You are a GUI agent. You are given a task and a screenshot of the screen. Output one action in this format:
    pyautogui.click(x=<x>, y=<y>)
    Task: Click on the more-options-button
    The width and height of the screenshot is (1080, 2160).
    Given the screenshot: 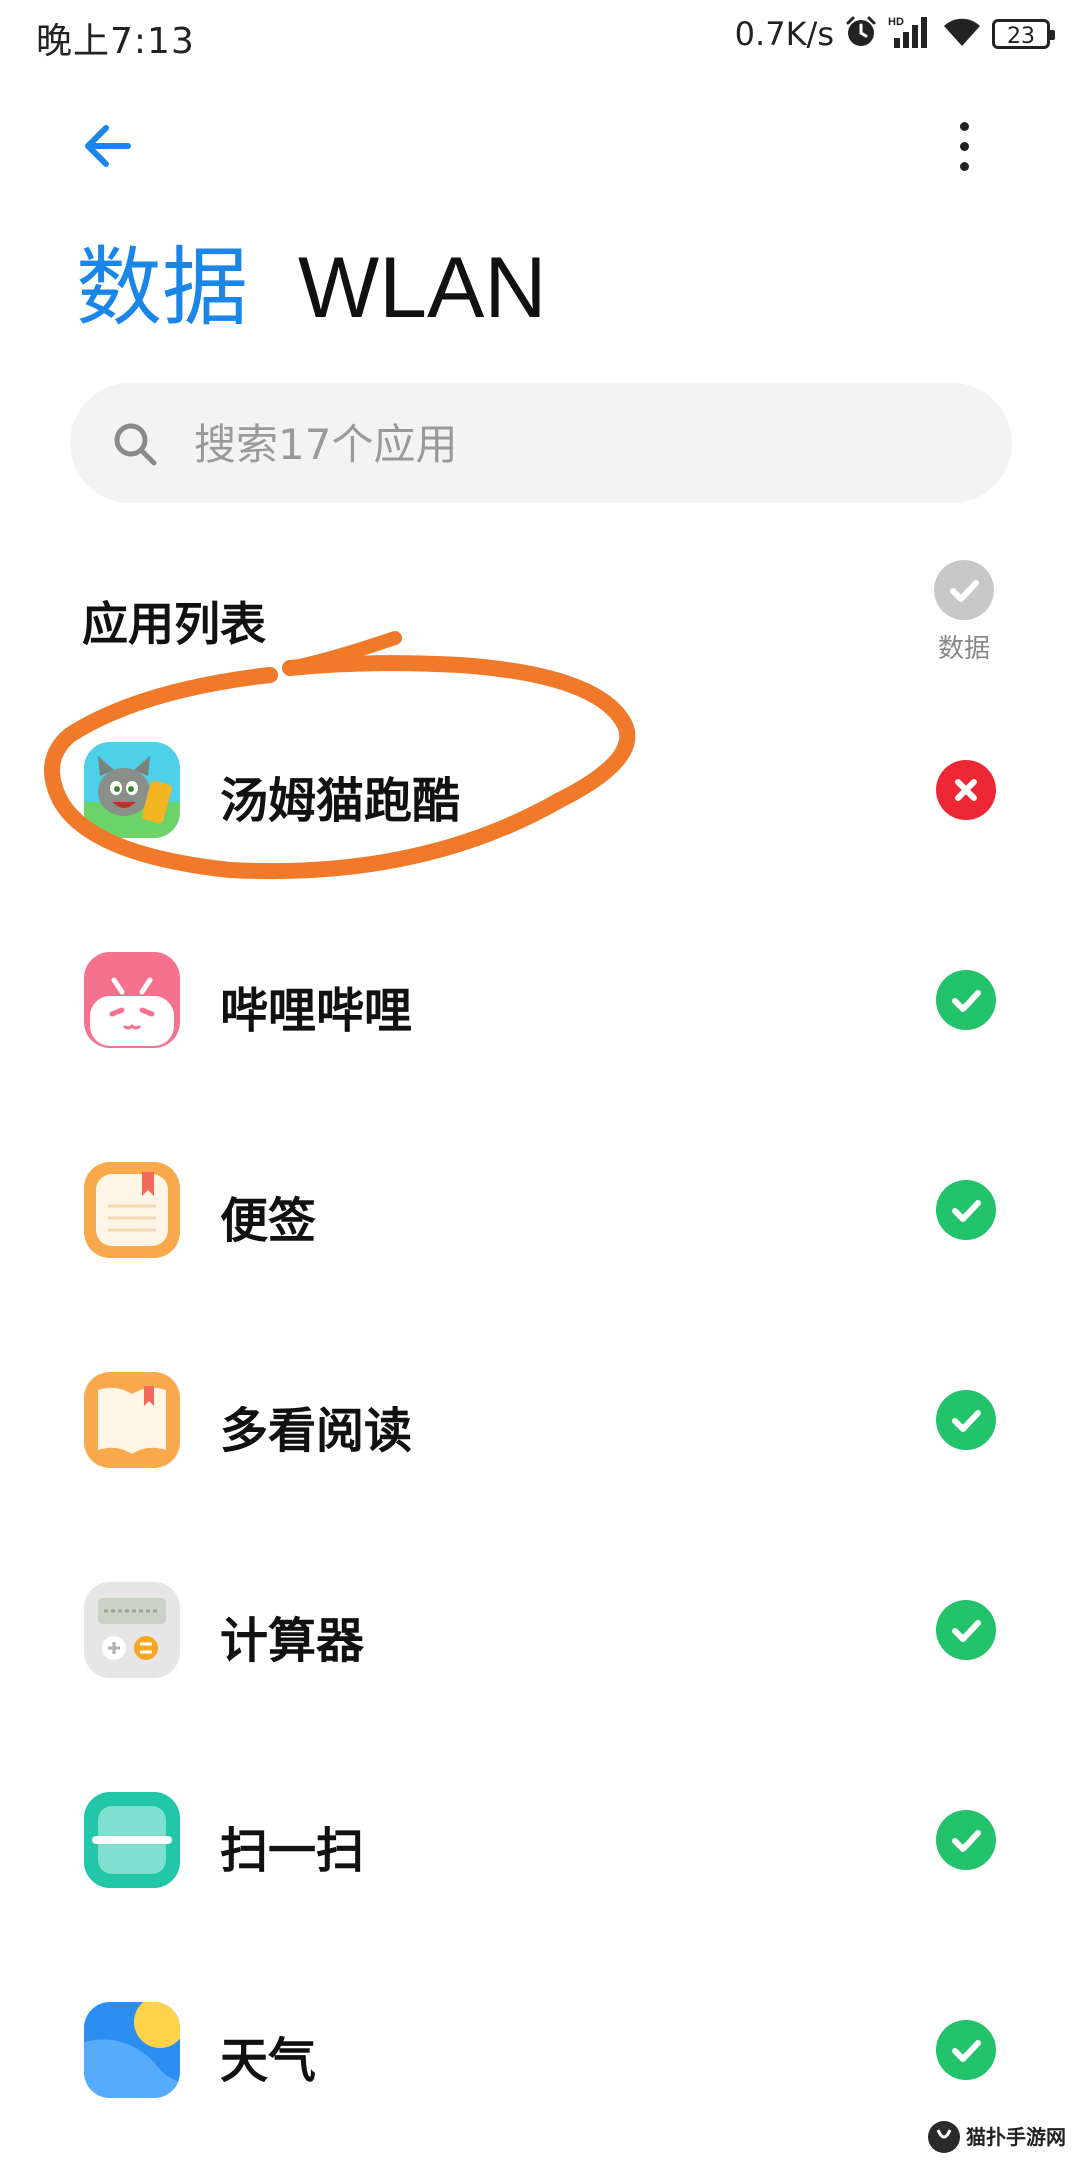 What is the action you would take?
    pyautogui.click(x=965, y=148)
    